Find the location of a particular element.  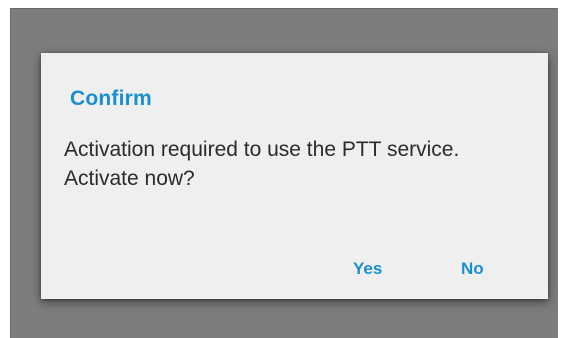

no-button: No is located at coordinates (472, 269).